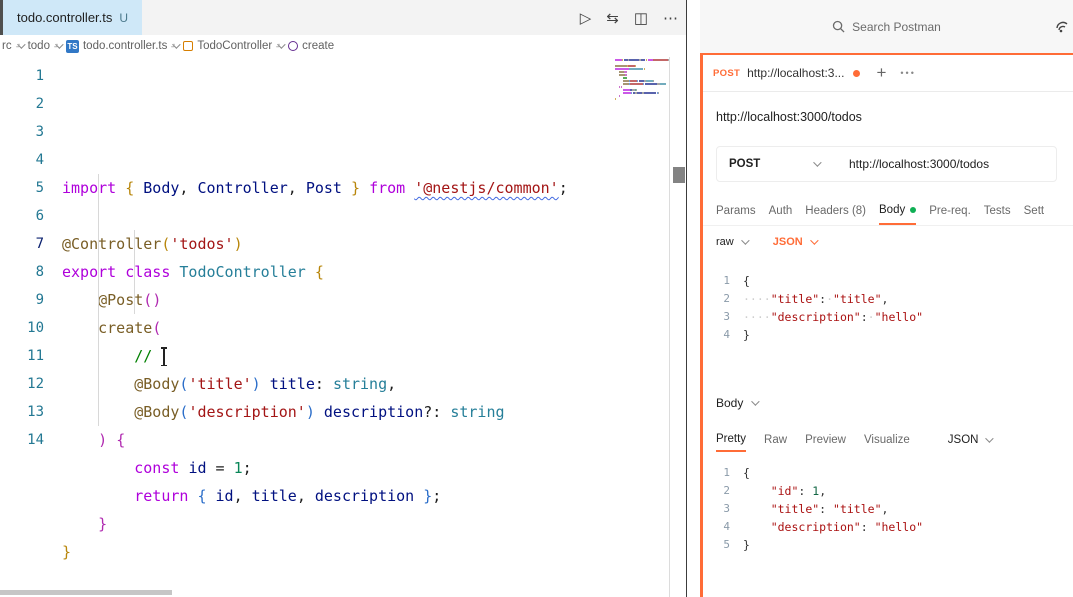 The height and width of the screenshot is (597, 1073). I want to click on tab-raw: Raw, so click(775, 440).